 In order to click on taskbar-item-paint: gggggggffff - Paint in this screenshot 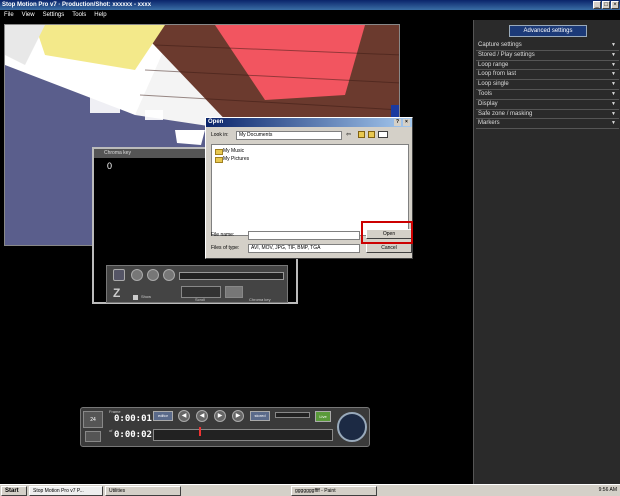, I will do `click(334, 490)`.